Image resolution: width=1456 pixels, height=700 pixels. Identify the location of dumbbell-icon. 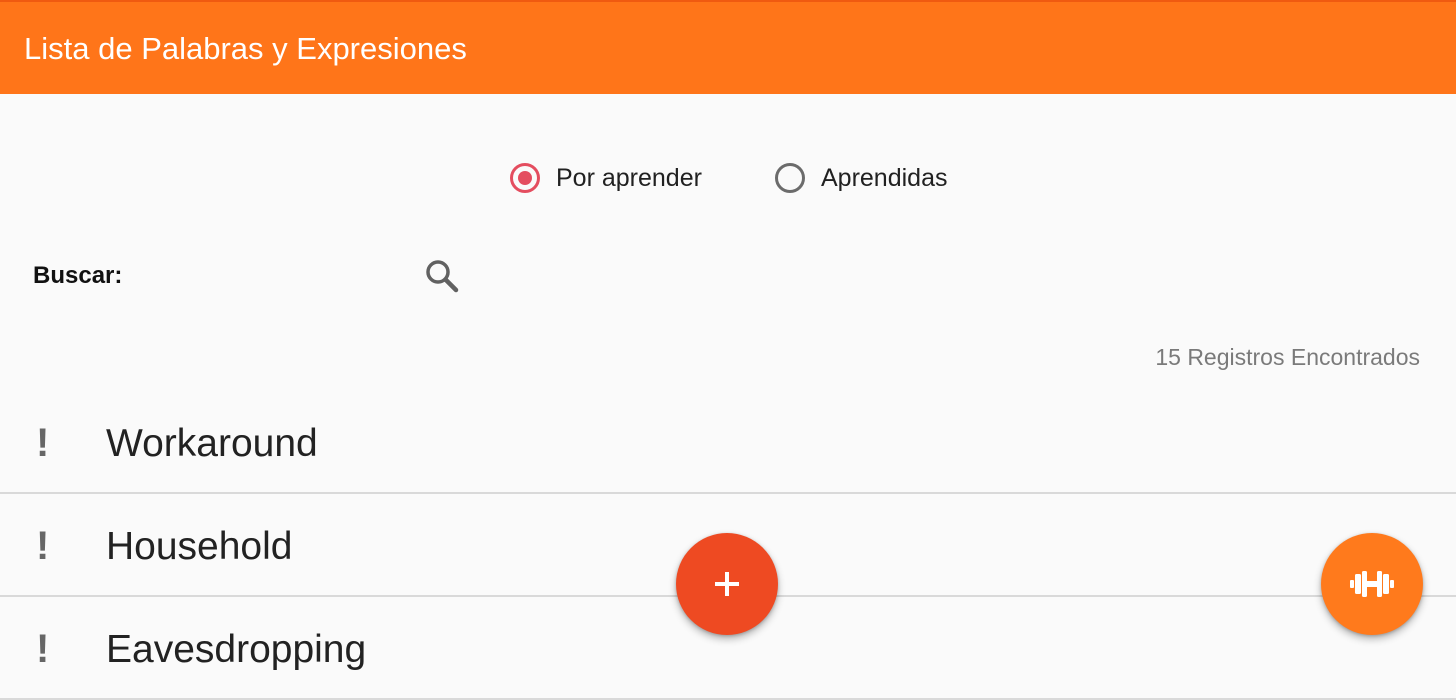
(1372, 584).